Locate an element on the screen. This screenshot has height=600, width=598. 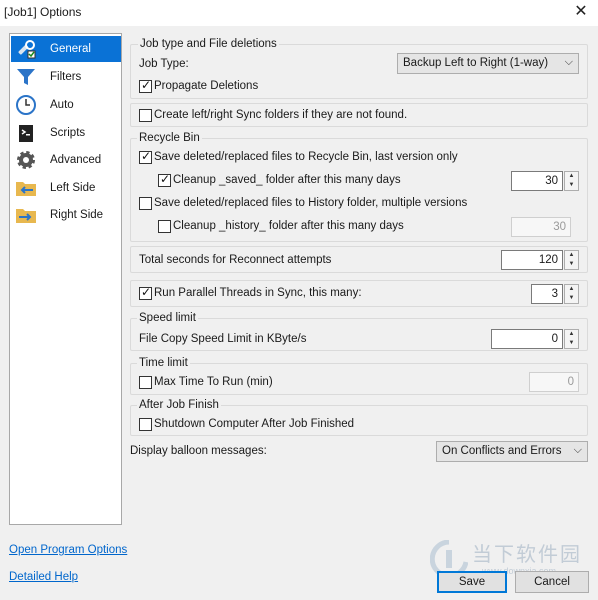
parallel-threads-label: Run Parallel Threads in Sync, this many: is located at coordinates (258, 293).